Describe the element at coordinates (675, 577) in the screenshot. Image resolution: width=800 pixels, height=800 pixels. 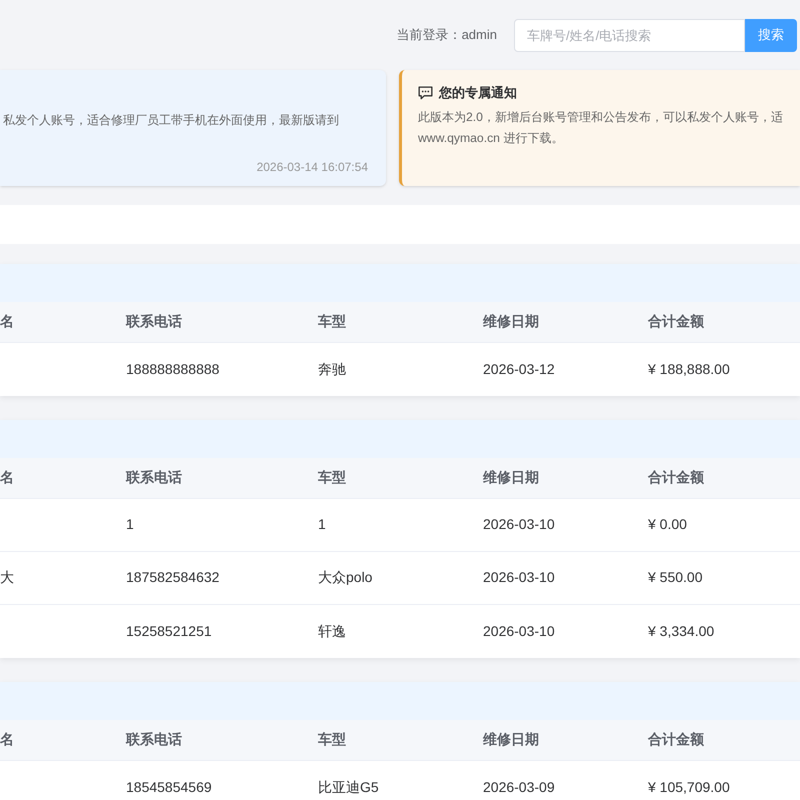
I see `table-cell: ¥ 550.00` at that location.